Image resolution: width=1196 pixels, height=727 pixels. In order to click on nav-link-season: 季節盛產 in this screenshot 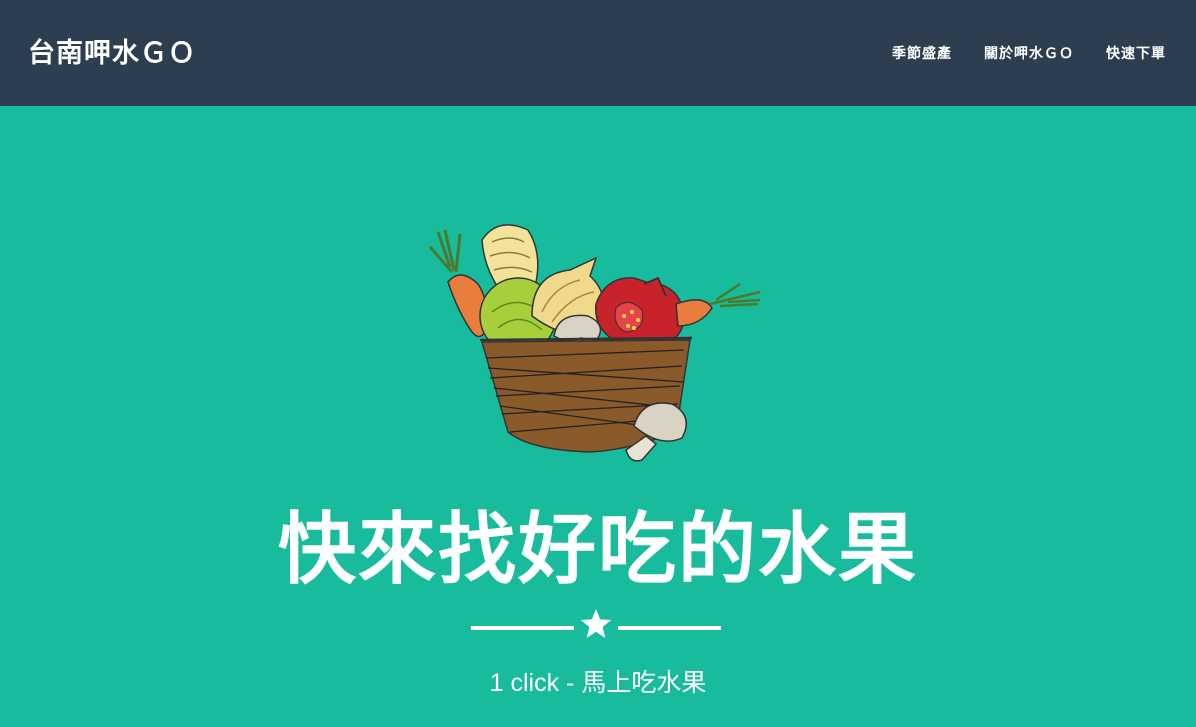, I will do `click(922, 54)`.